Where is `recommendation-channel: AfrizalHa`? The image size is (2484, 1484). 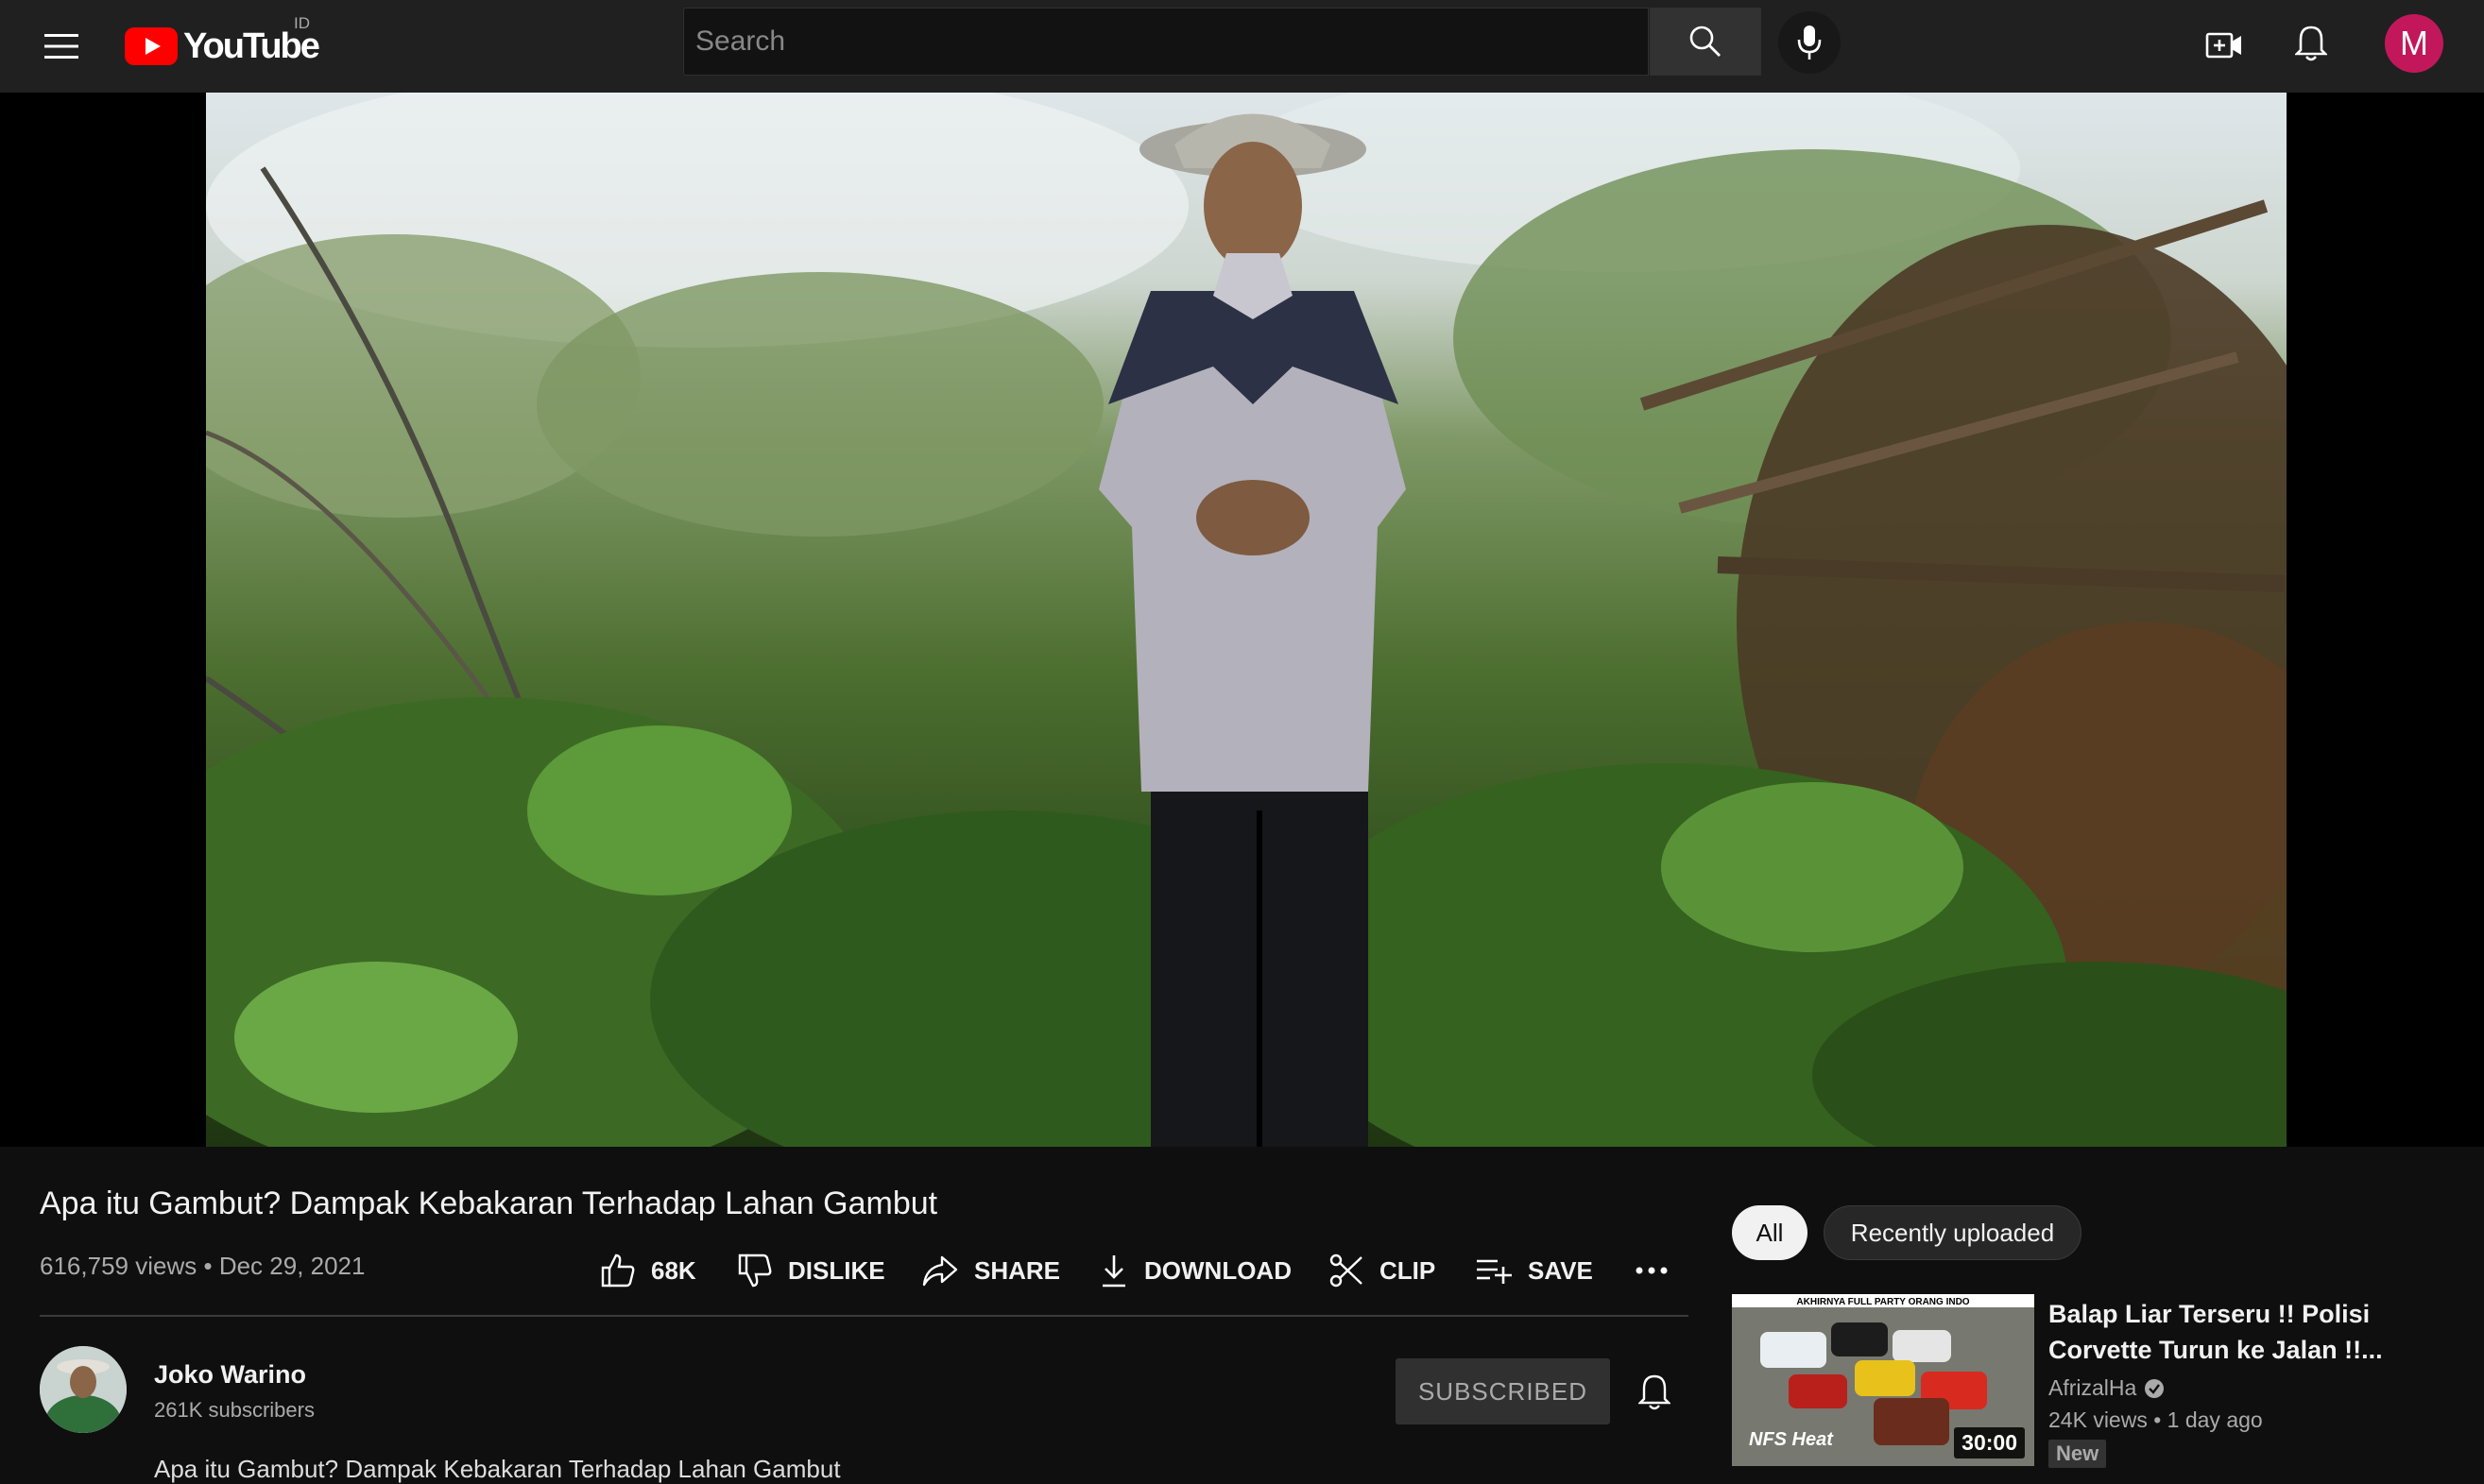 recommendation-channel: AfrizalHa is located at coordinates (2107, 1388).